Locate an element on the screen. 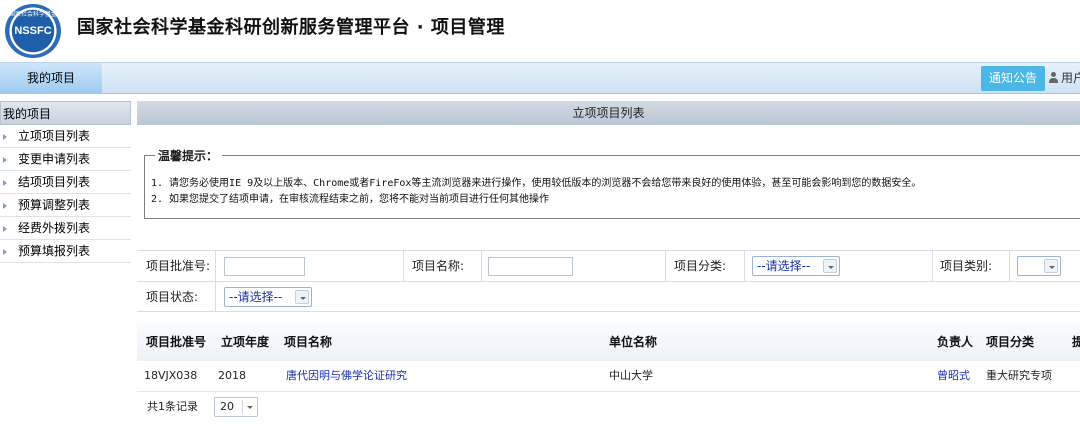  type-select is located at coordinates (1039, 266).